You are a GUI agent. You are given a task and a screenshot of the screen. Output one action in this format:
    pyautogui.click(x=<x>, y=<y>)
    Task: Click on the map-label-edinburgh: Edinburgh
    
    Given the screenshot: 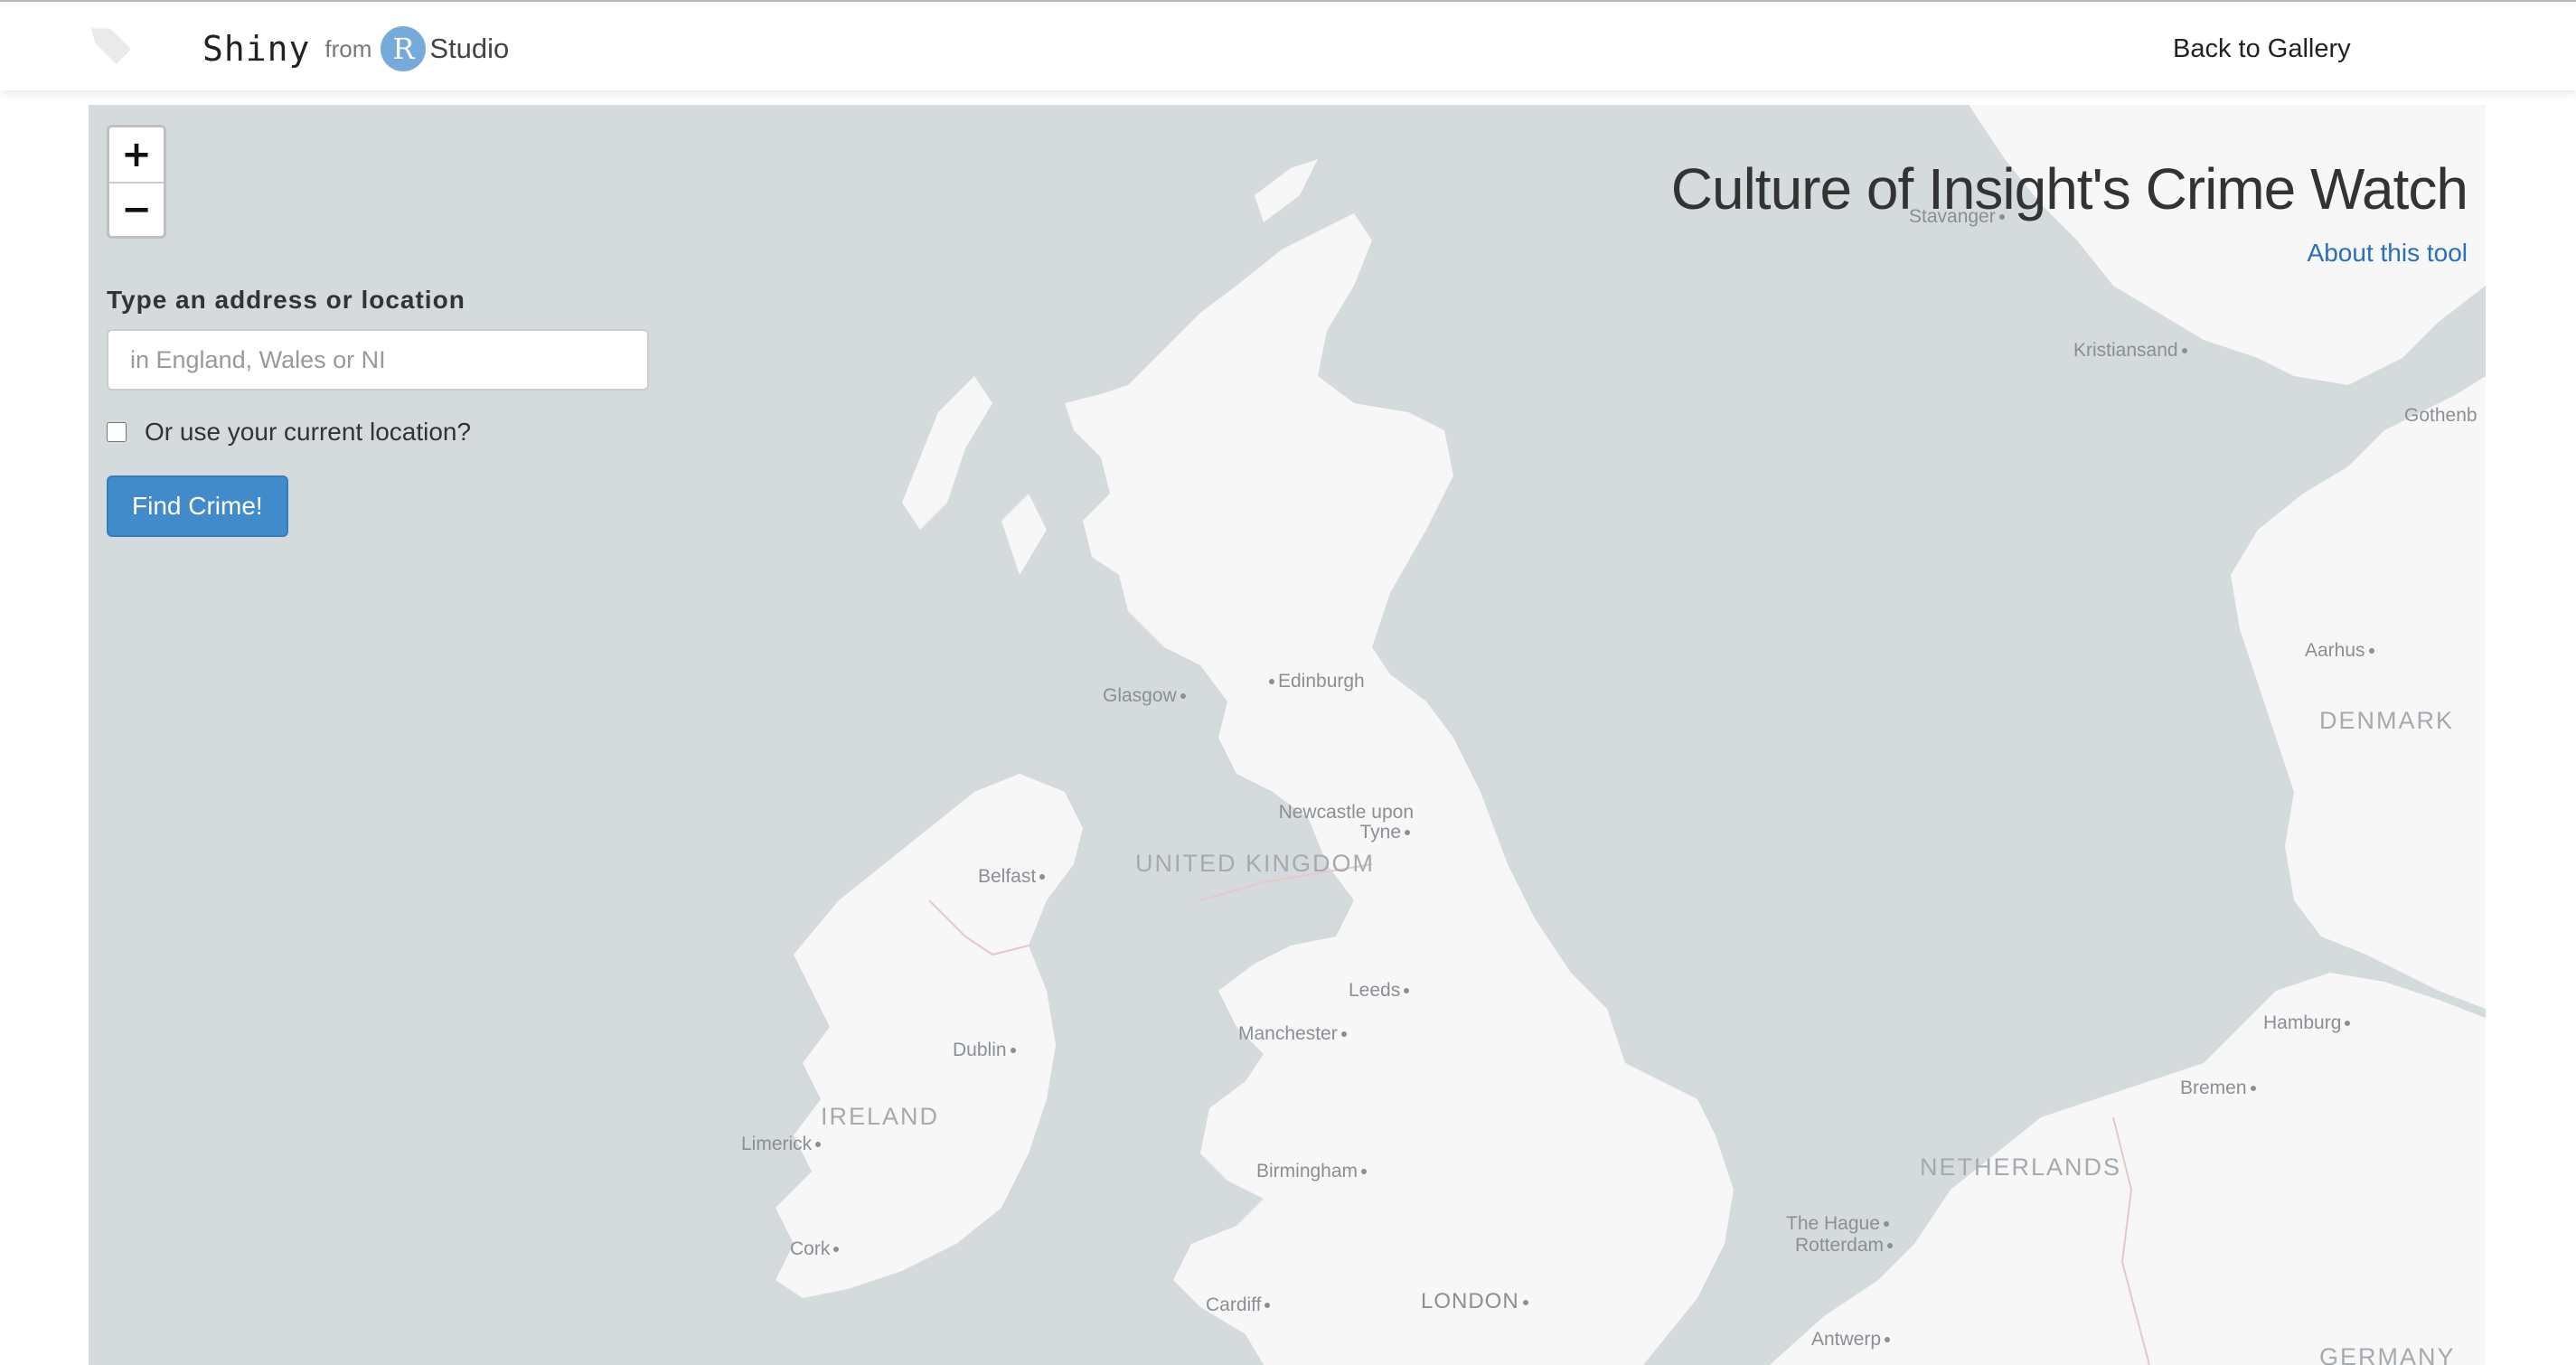 What is the action you would take?
    pyautogui.click(x=1315, y=681)
    